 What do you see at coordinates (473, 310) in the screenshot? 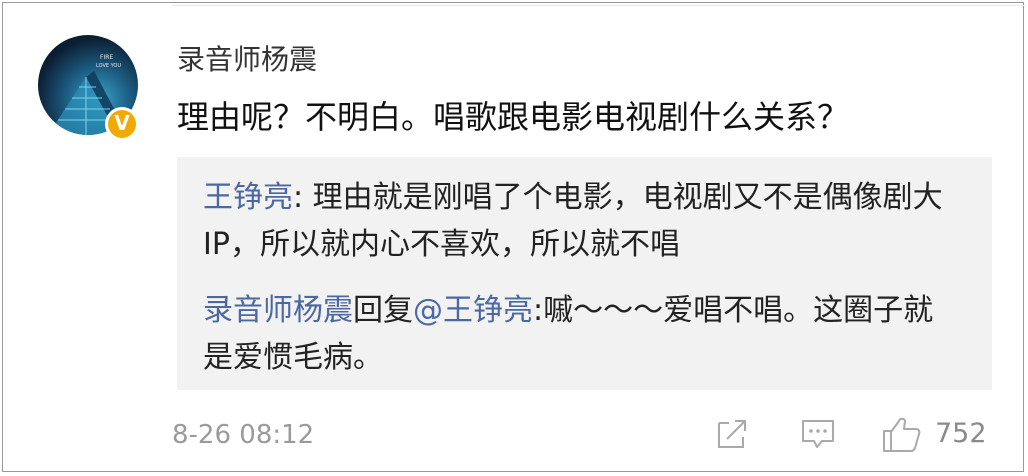
I see `reply-mention: @王铮亮` at bounding box center [473, 310].